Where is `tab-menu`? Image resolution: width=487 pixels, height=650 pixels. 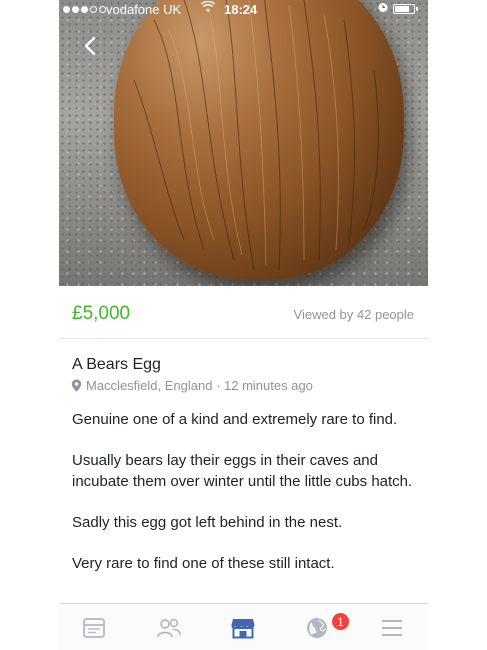 tab-menu is located at coordinates (392, 628).